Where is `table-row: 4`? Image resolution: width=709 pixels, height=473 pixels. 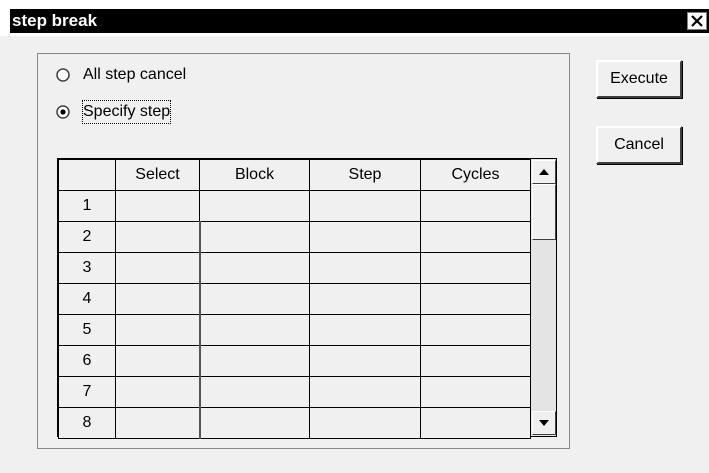
table-row: 4 is located at coordinates (294, 299).